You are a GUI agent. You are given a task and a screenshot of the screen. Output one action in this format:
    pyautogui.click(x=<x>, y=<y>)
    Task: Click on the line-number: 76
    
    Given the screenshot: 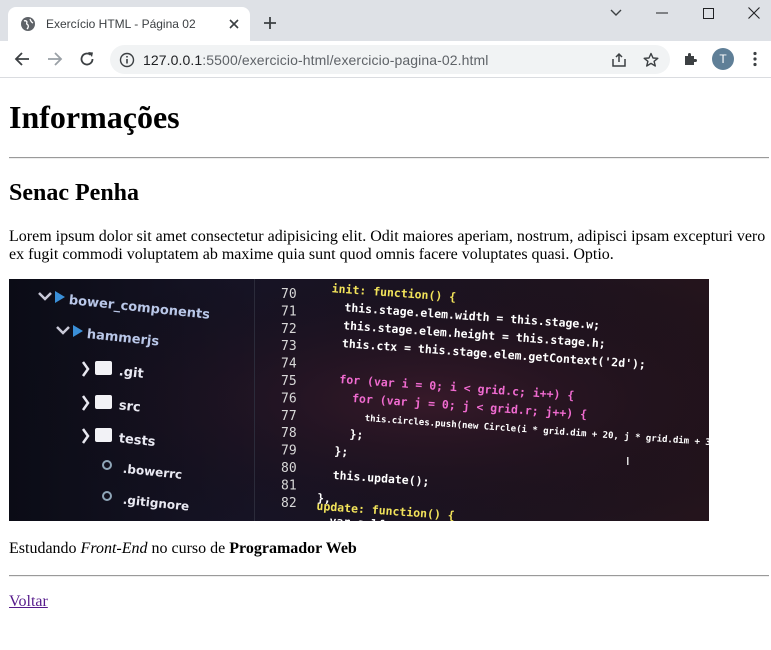 What is the action you would take?
    pyautogui.click(x=289, y=398)
    